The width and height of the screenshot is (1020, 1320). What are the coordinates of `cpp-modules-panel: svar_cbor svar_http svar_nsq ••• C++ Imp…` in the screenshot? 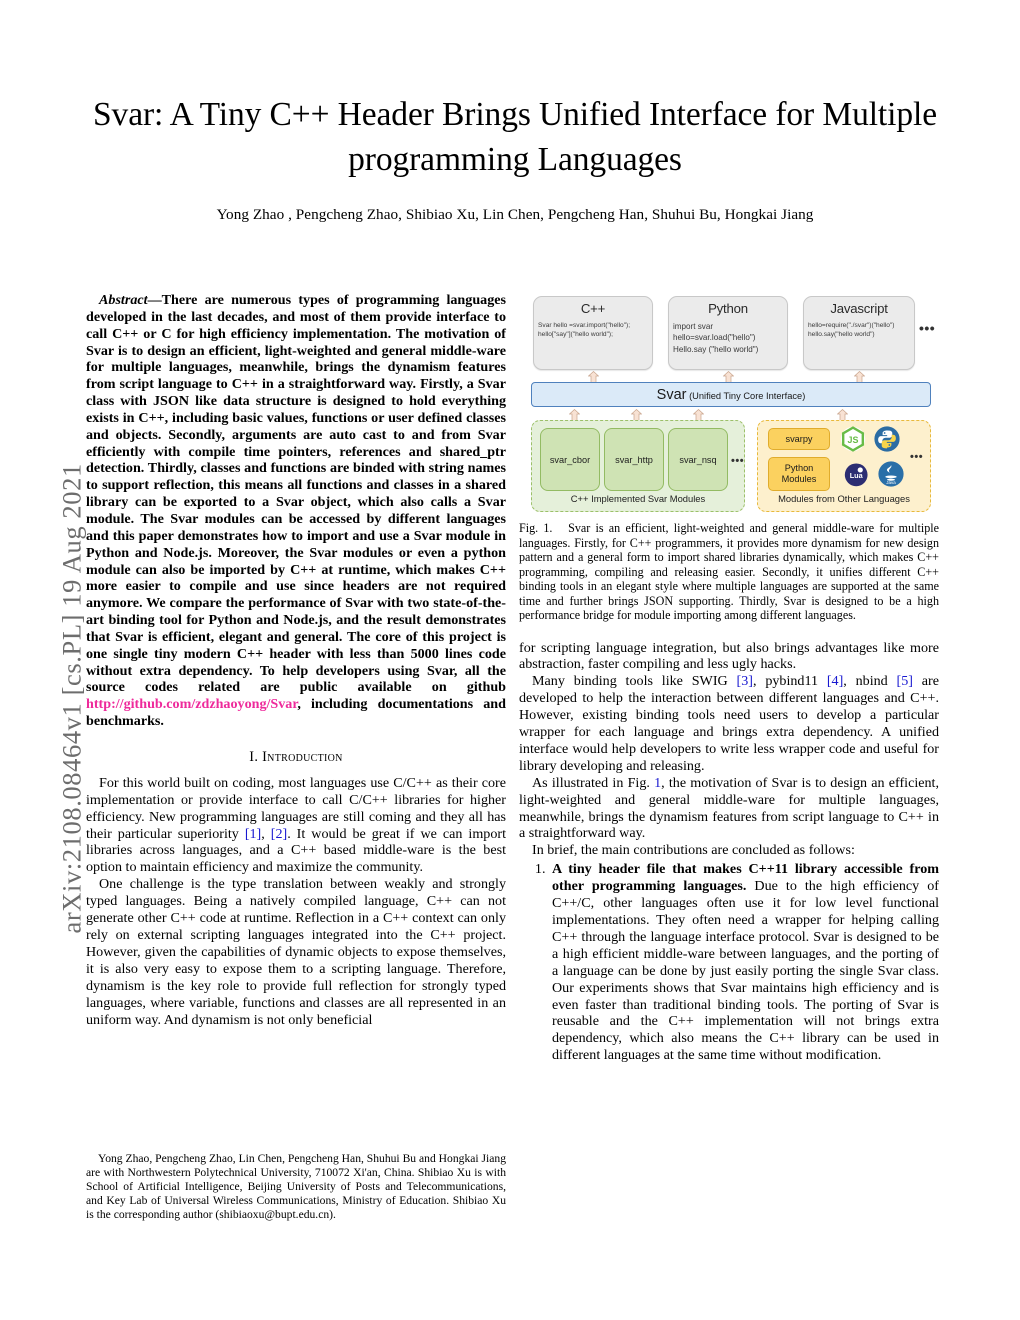 It's located at (638, 466).